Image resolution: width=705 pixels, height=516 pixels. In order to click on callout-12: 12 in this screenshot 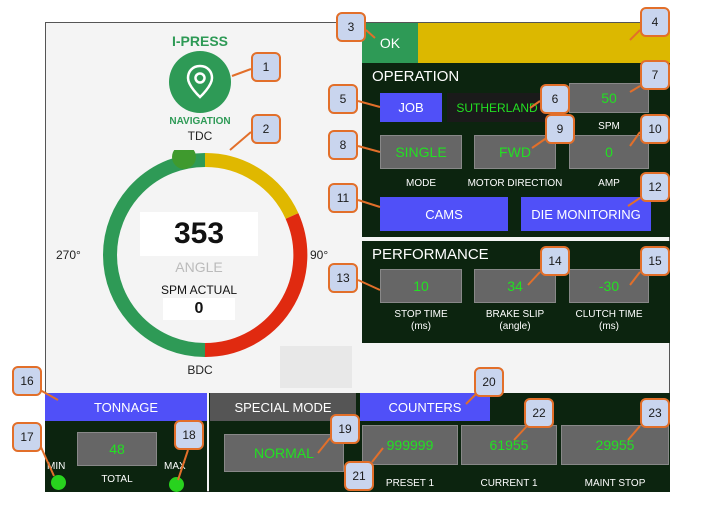, I will do `click(655, 187)`.